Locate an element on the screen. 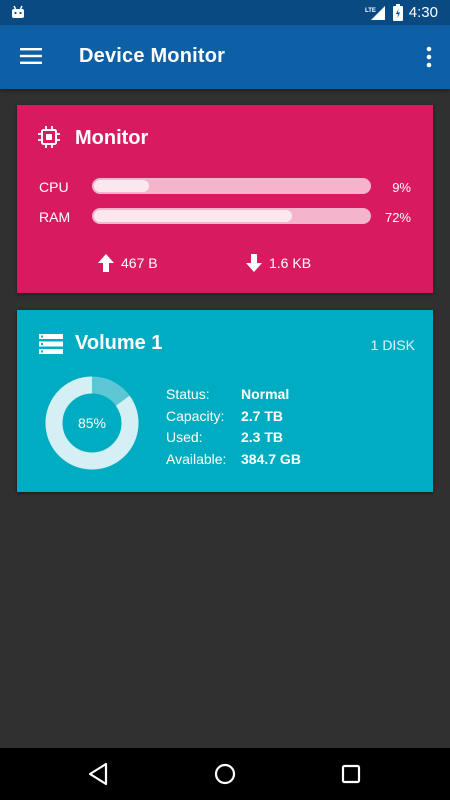  ram-bar is located at coordinates (231, 216).